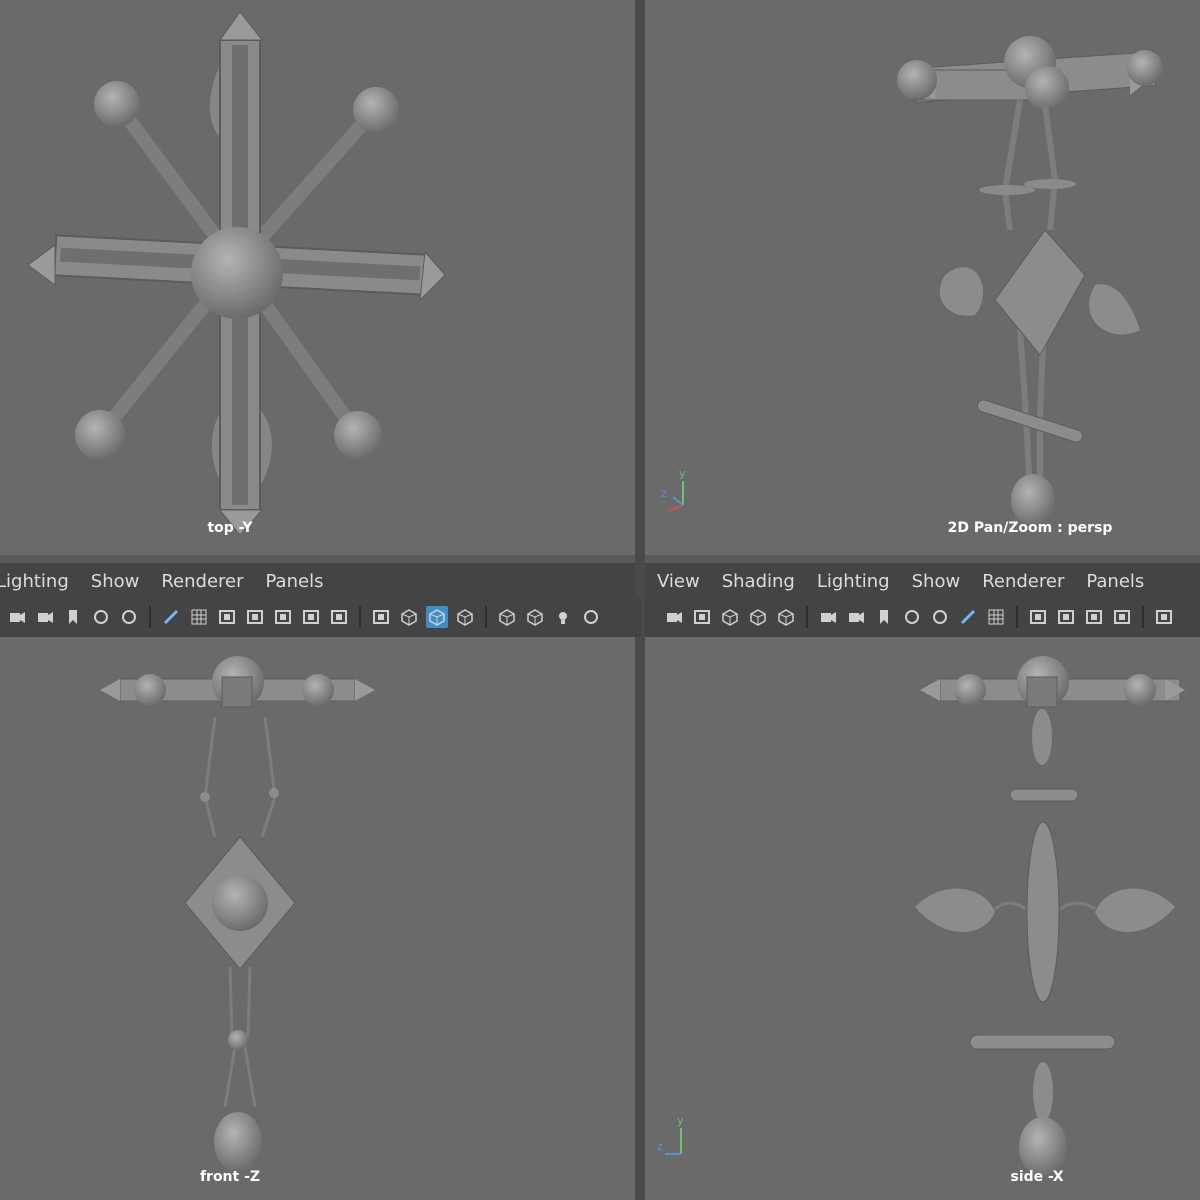  What do you see at coordinates (786, 617) in the screenshot?
I see `xray-joints-icon` at bounding box center [786, 617].